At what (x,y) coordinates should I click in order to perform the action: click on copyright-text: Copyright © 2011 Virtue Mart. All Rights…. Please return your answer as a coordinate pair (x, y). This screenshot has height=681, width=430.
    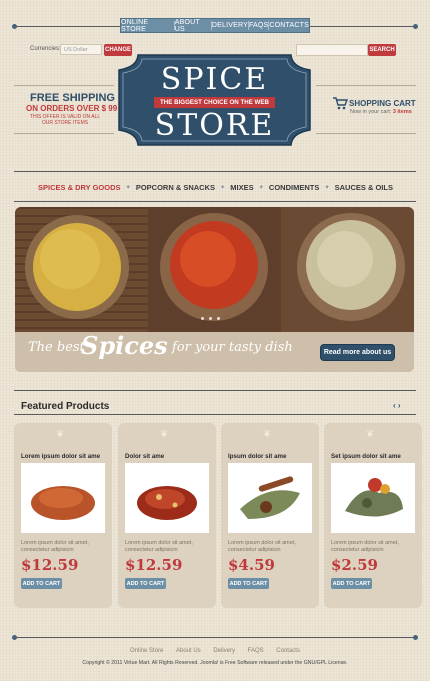
    Looking at the image, I should click on (215, 663).